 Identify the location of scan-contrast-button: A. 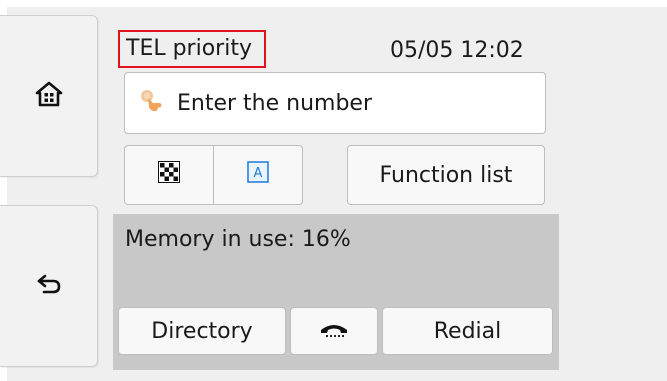
(258, 175).